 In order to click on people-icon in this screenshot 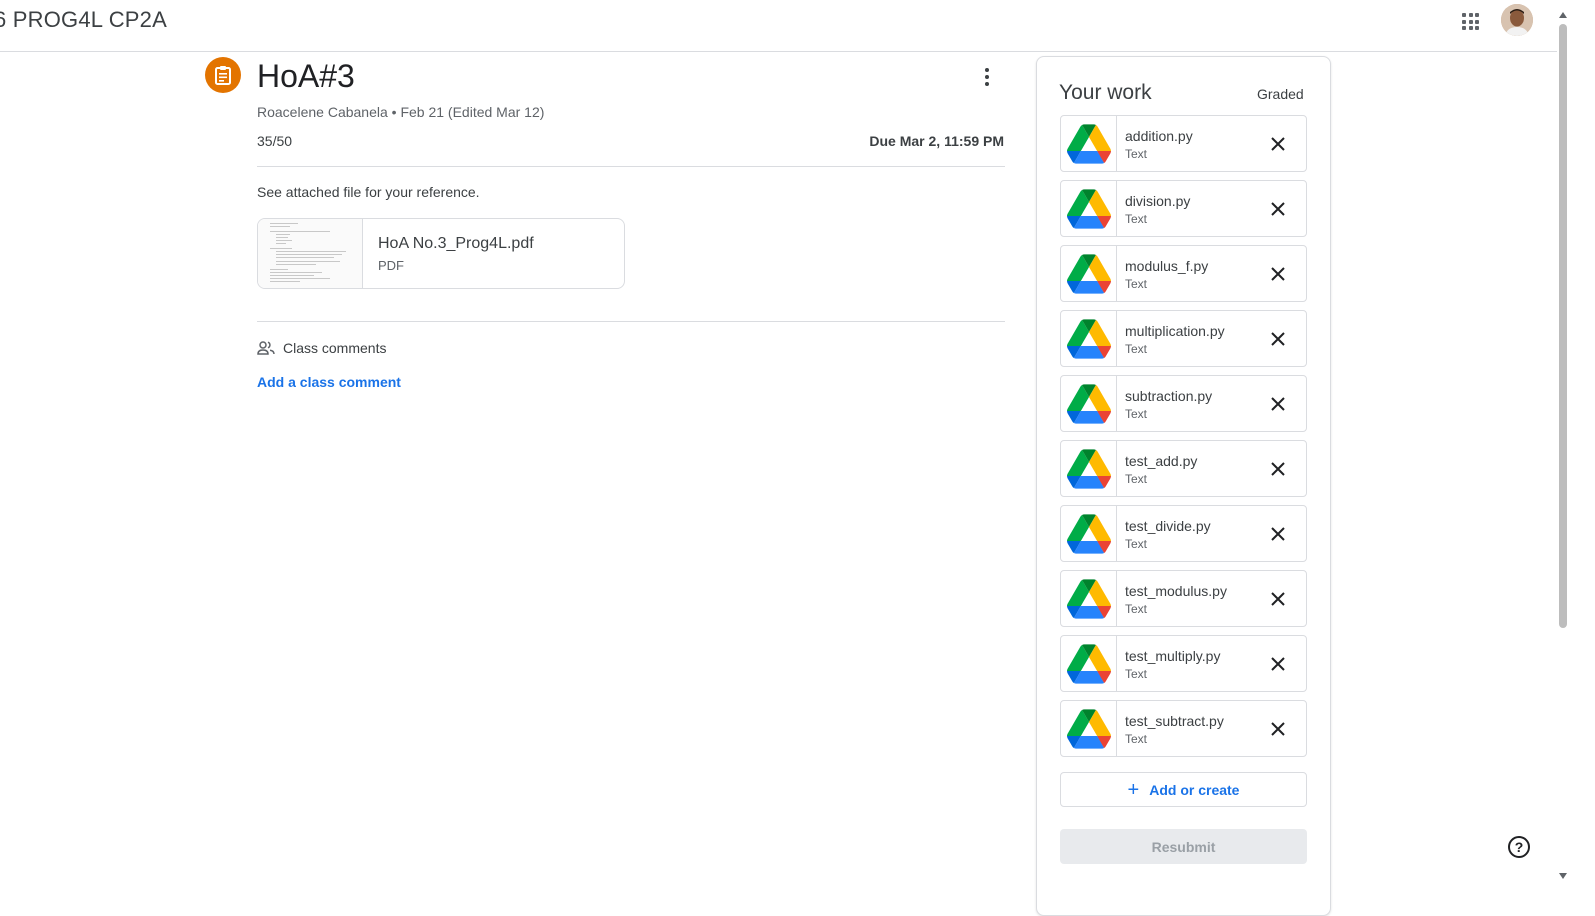, I will do `click(266, 348)`.